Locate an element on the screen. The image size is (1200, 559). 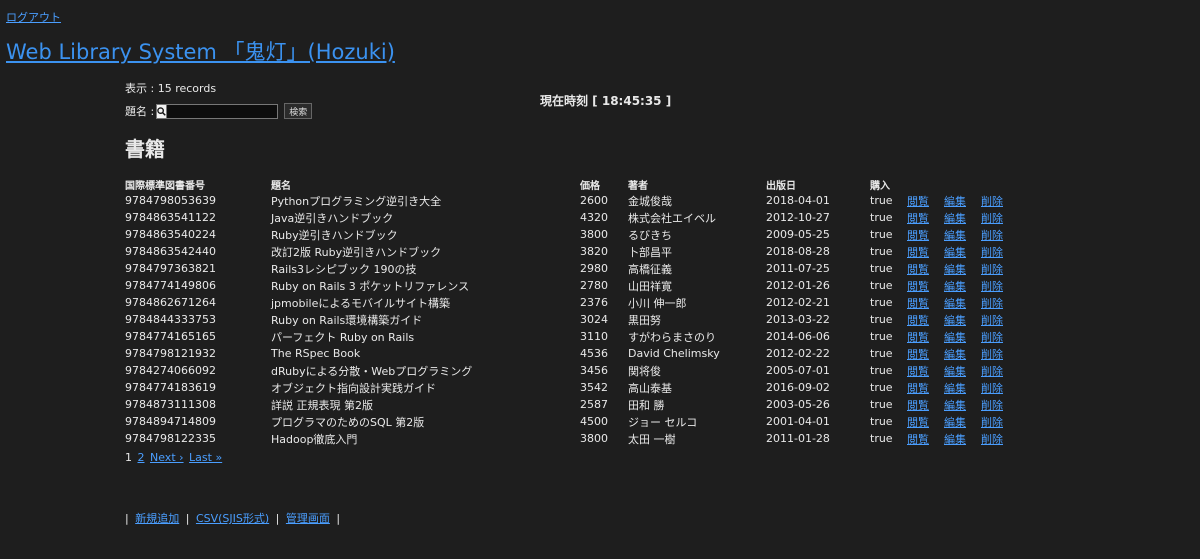
isbn-cell: 9784797363821 is located at coordinates (170, 268).